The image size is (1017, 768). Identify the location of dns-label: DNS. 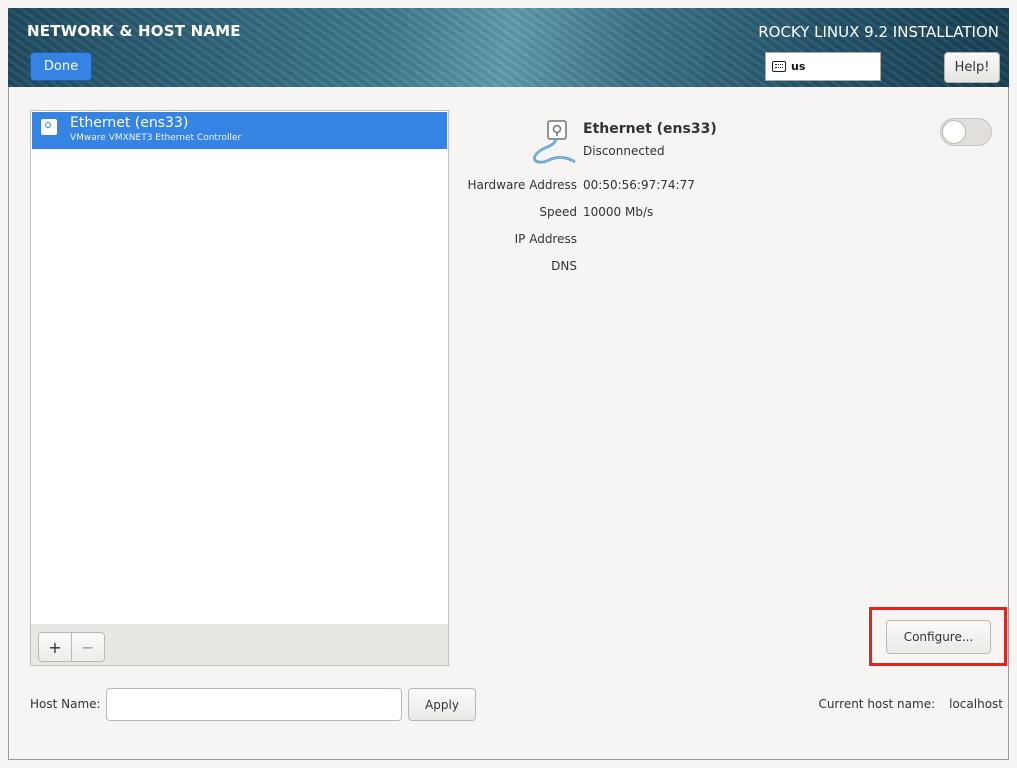
(564, 266).